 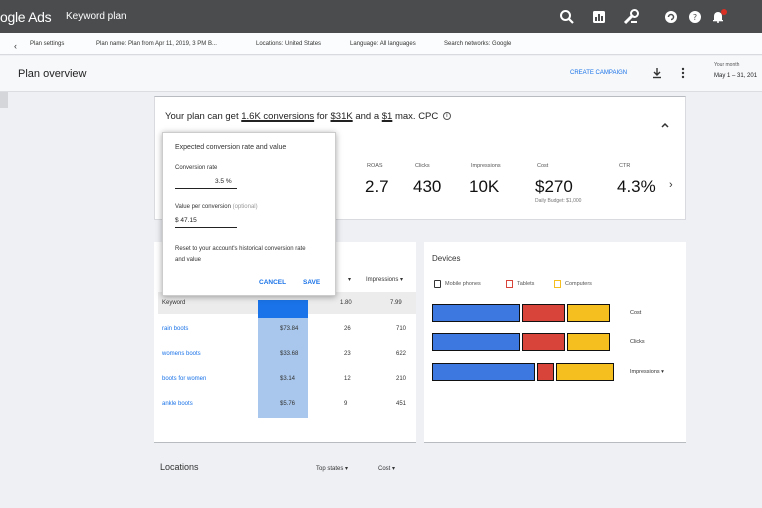 What do you see at coordinates (437, 284) in the screenshot?
I see `mobile-phone-icon` at bounding box center [437, 284].